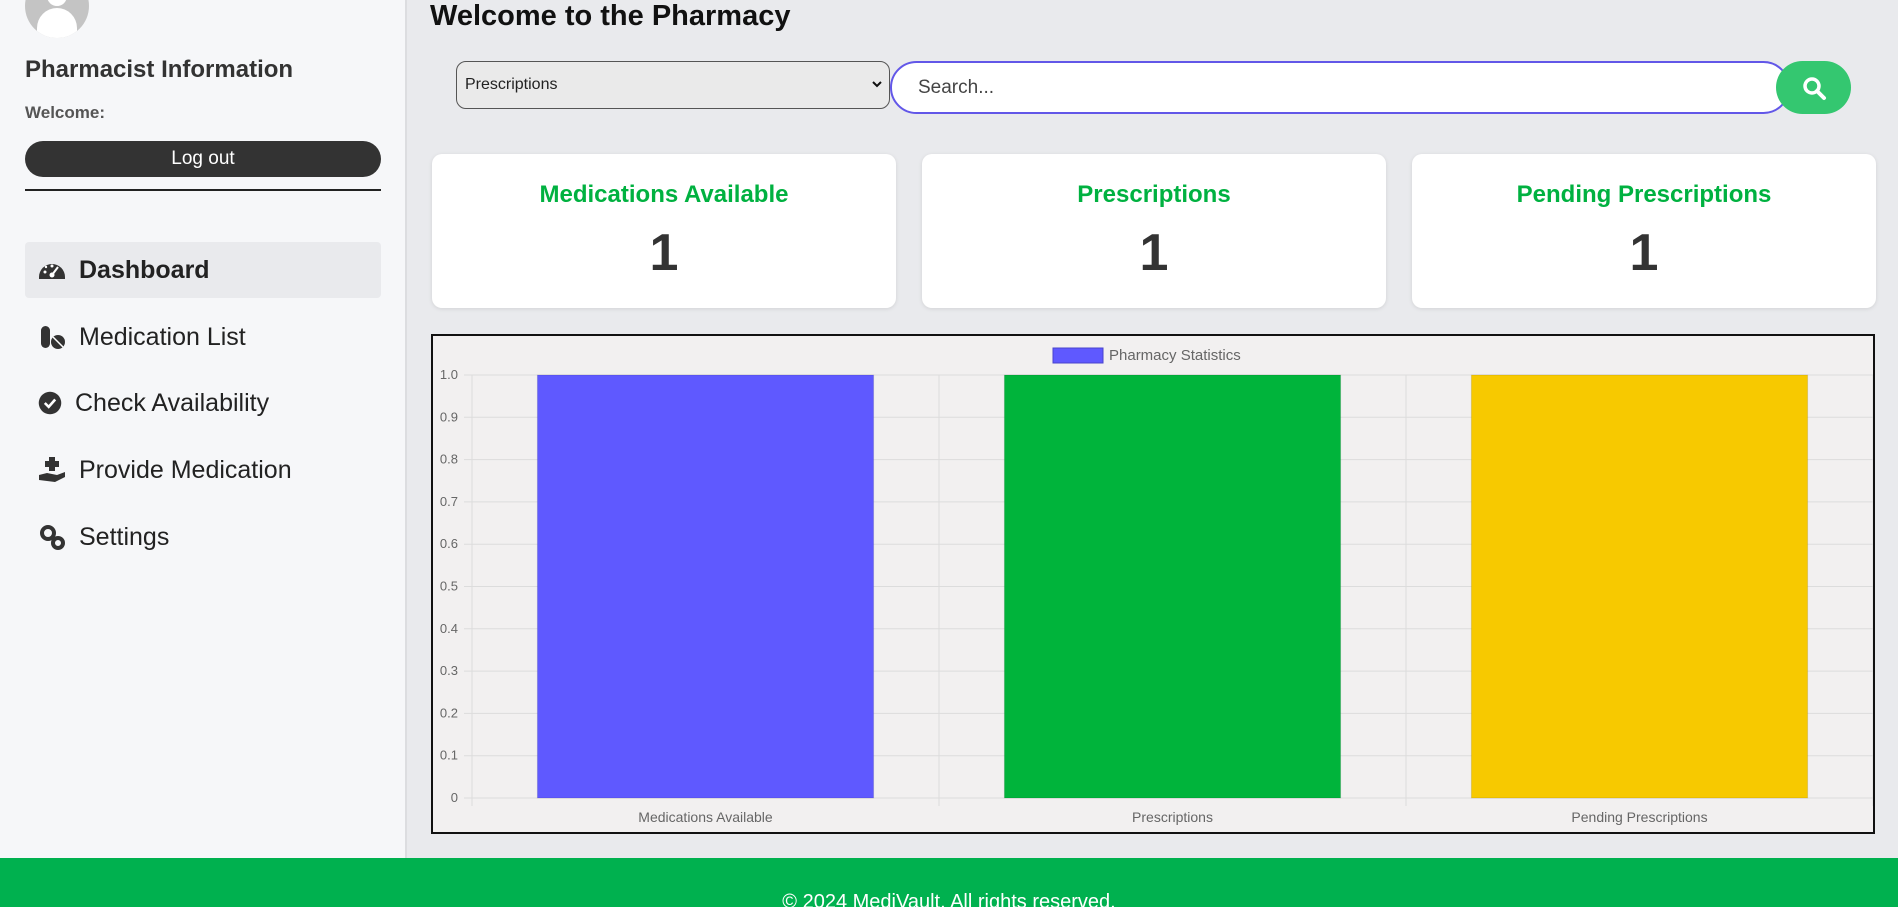 The width and height of the screenshot is (1898, 907). What do you see at coordinates (949, 899) in the screenshot?
I see `footer-text: © 2024 MediVault. All rights reserved.` at bounding box center [949, 899].